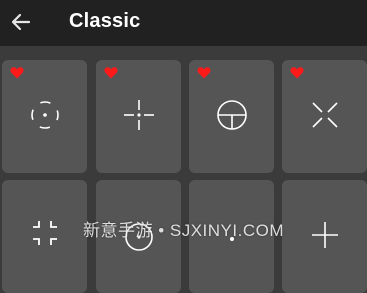 The image size is (367, 293). I want to click on circle-t-crosshair-icon, so click(232, 115).